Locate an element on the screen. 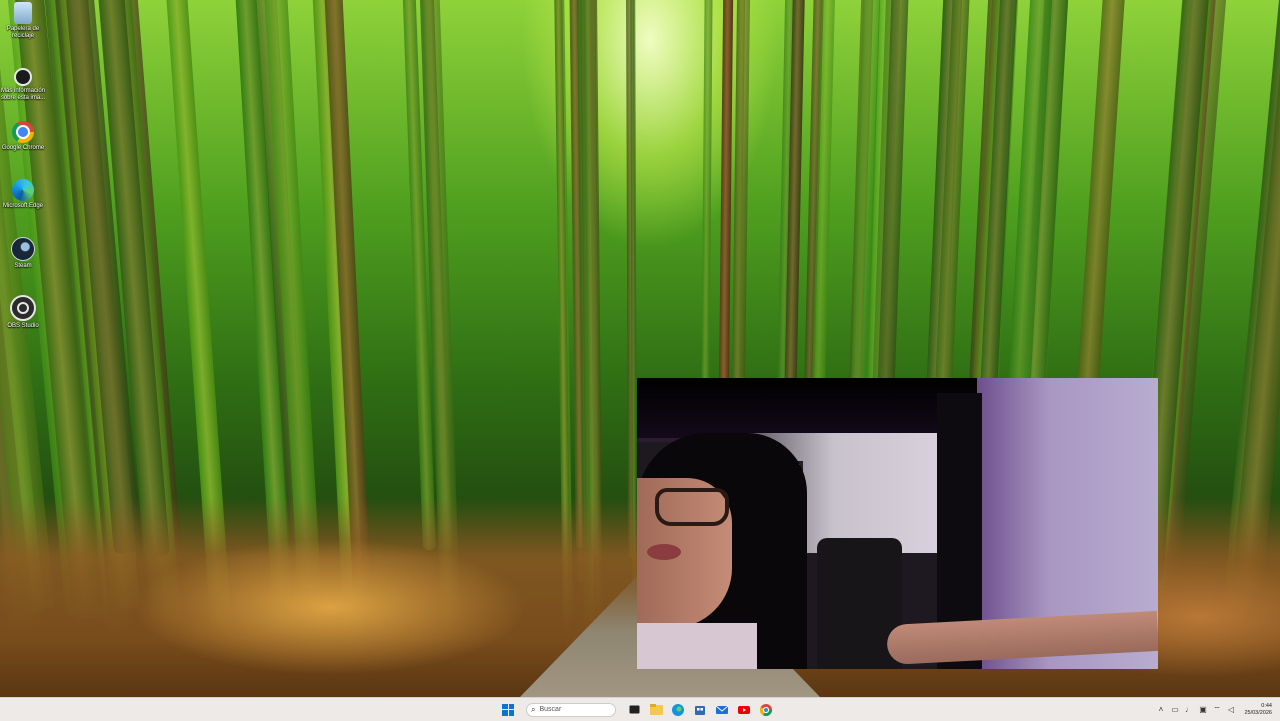 The width and height of the screenshot is (1280, 721). desktop-icon-steam: Steam is located at coordinates (23, 253).